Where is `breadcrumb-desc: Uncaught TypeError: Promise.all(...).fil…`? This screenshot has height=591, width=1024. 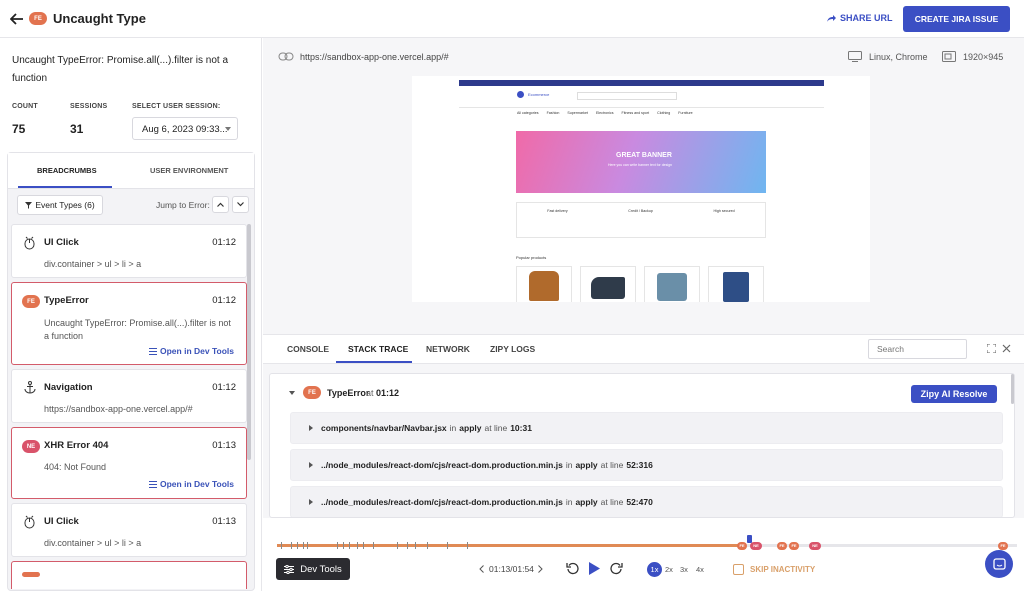 breadcrumb-desc: Uncaught TypeError: Promise.all(...).fil… is located at coordinates (137, 329).